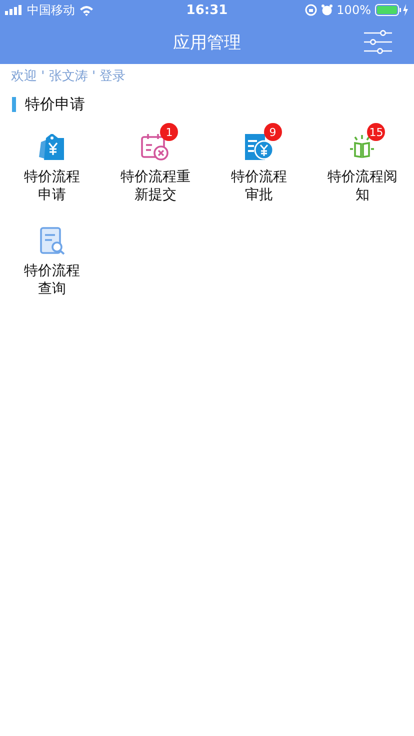 The width and height of the screenshot is (414, 736). I want to click on app-shortcut: 15 特价流程阅 知, so click(362, 164).